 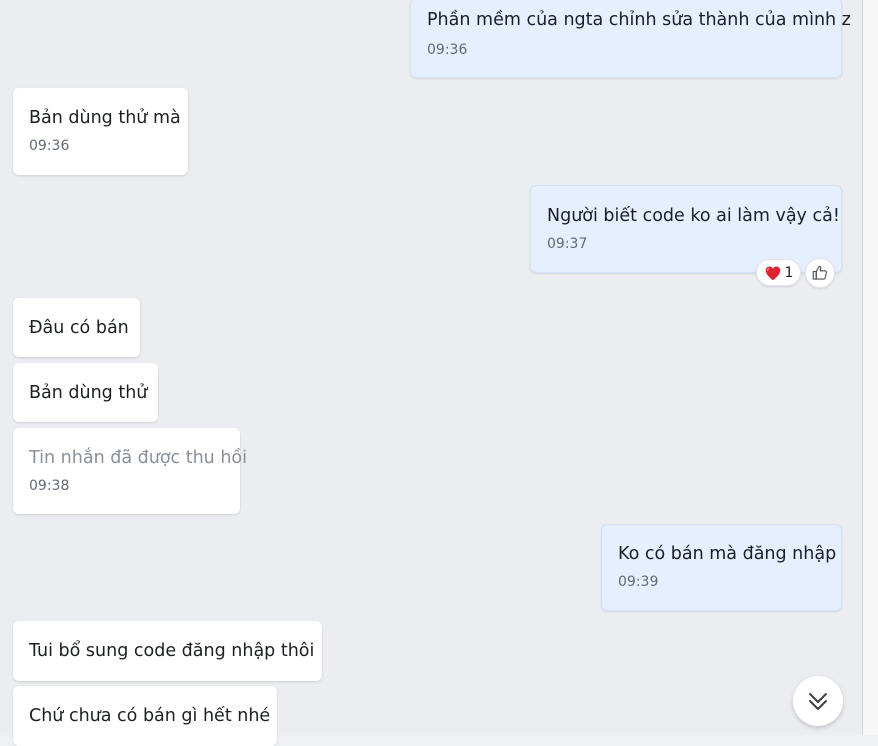 I want to click on reaction-badge: 1, so click(x=778, y=272).